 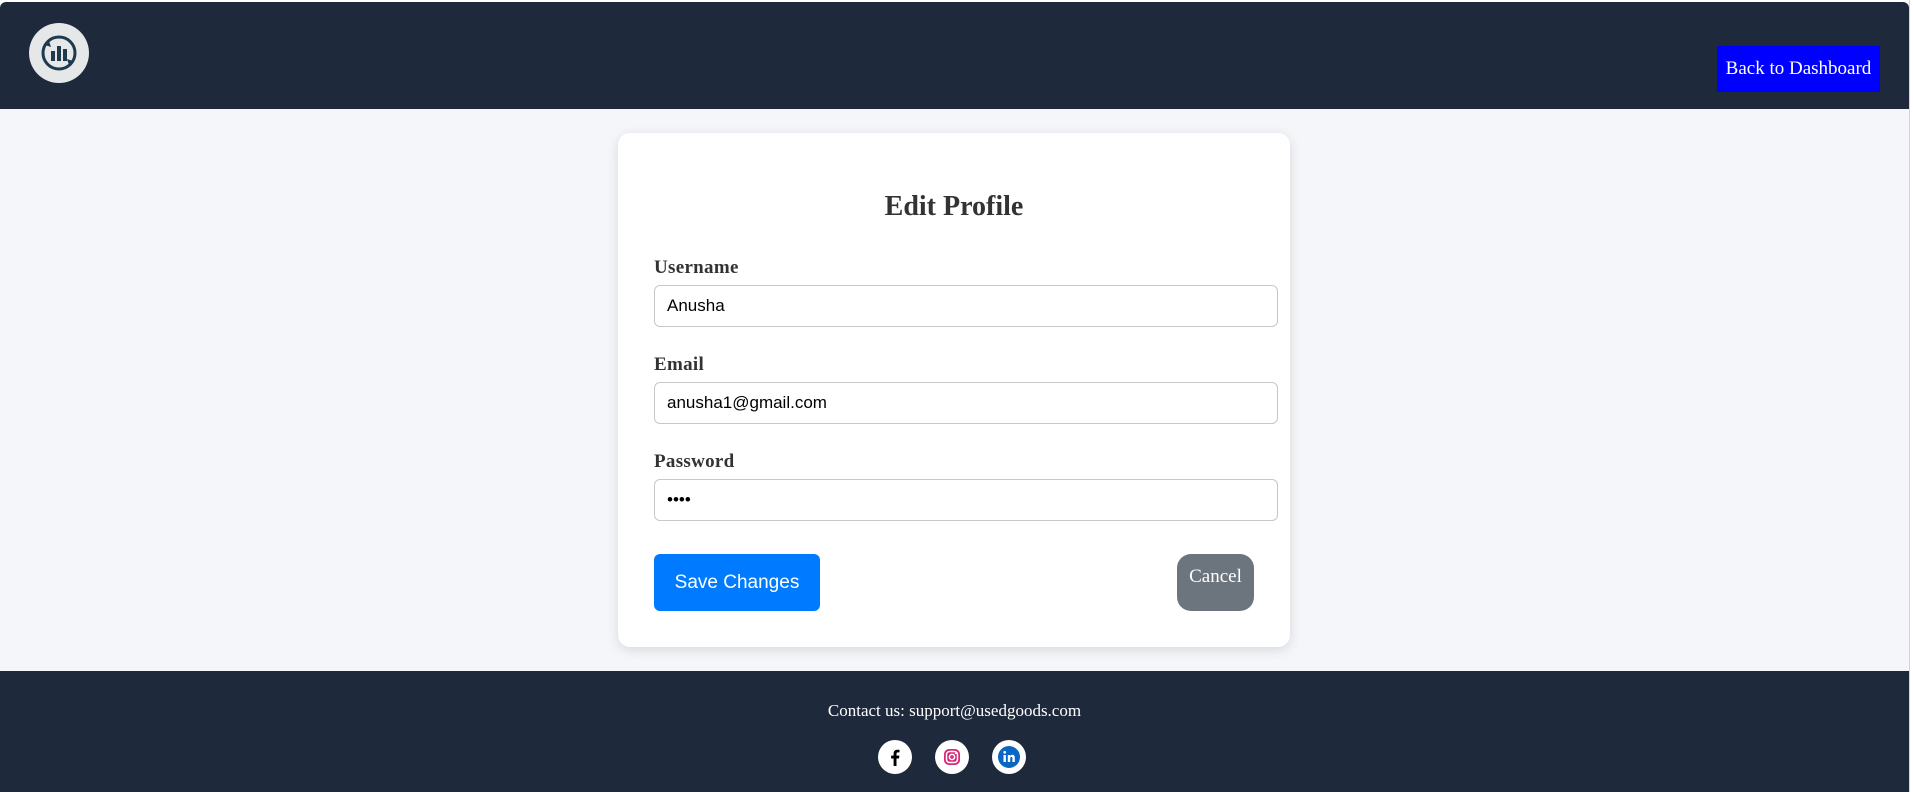 What do you see at coordinates (59, 53) in the screenshot?
I see `logo-icon` at bounding box center [59, 53].